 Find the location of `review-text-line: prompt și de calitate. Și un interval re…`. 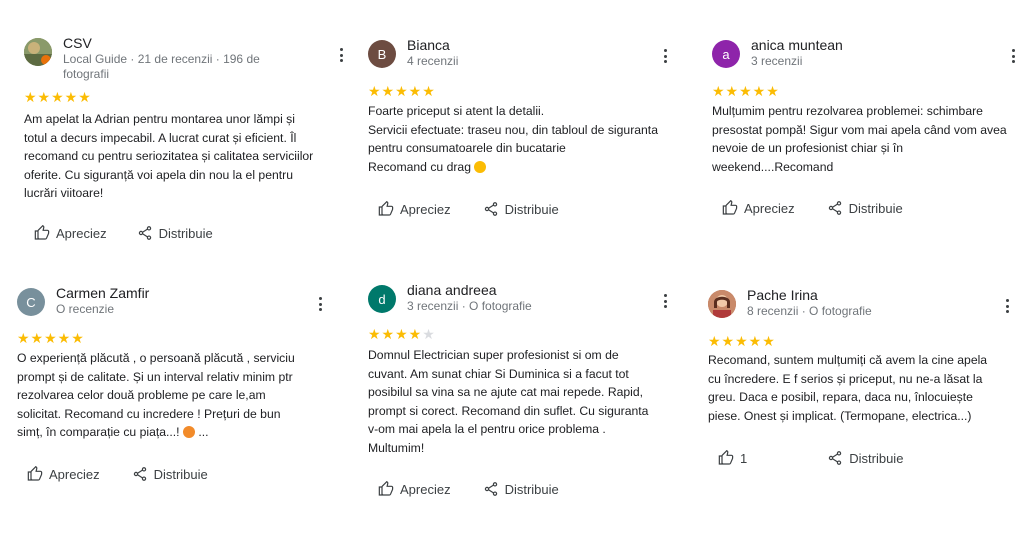

review-text-line: prompt și de calitate. Și un interval re… is located at coordinates (155, 376).